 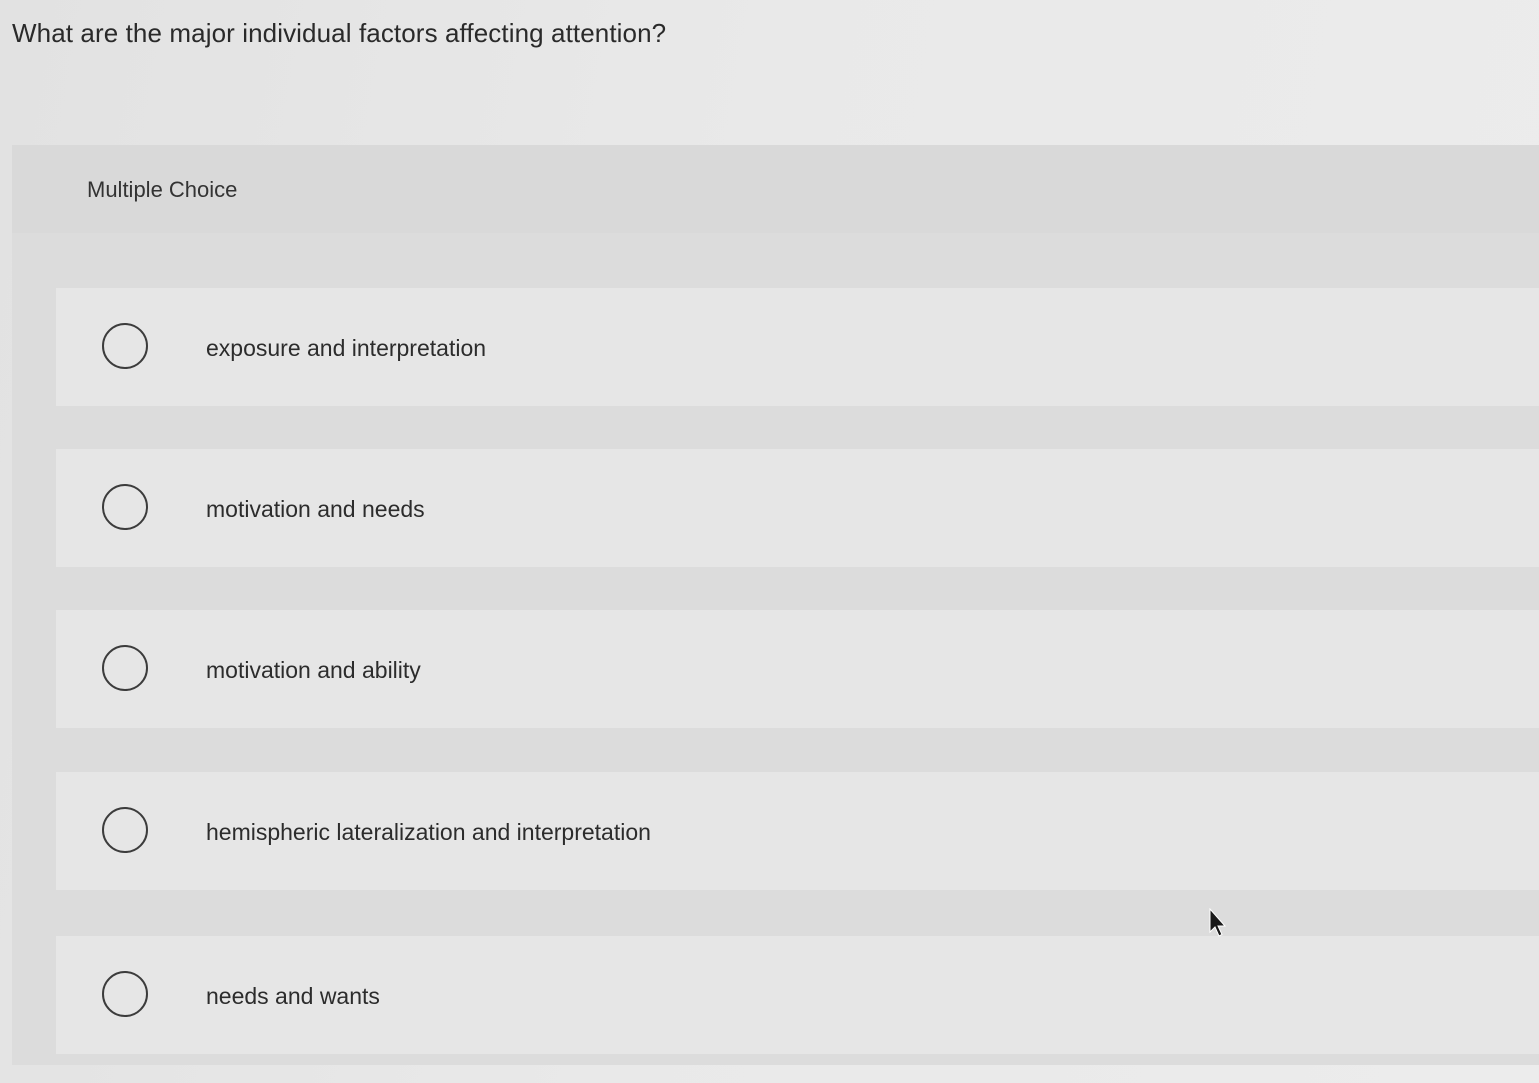 I want to click on answer-option-label: motivation and needs, so click(x=315, y=509).